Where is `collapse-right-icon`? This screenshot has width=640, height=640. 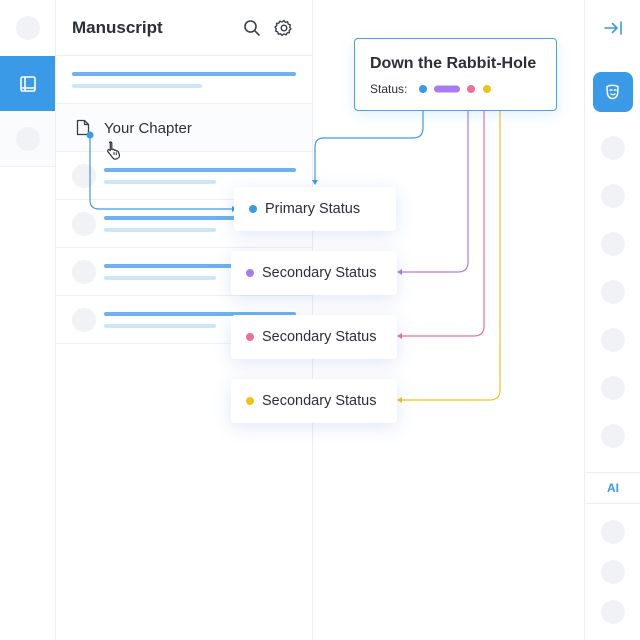 collapse-right-icon is located at coordinates (613, 28).